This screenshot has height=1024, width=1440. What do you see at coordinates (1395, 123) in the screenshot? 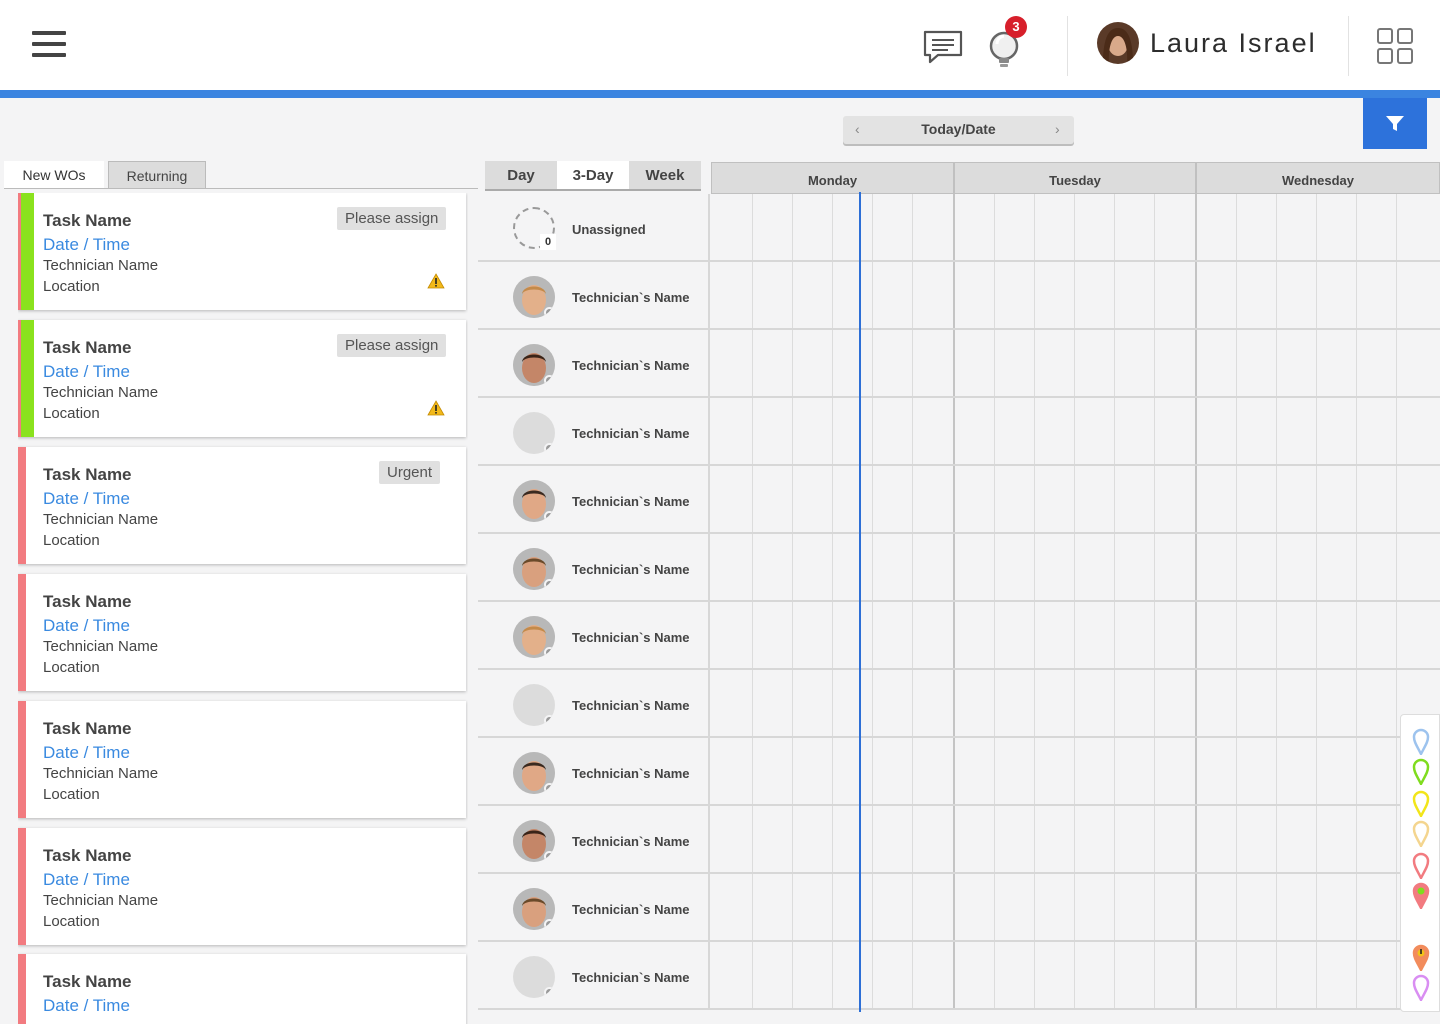
I see `filter-button` at bounding box center [1395, 123].